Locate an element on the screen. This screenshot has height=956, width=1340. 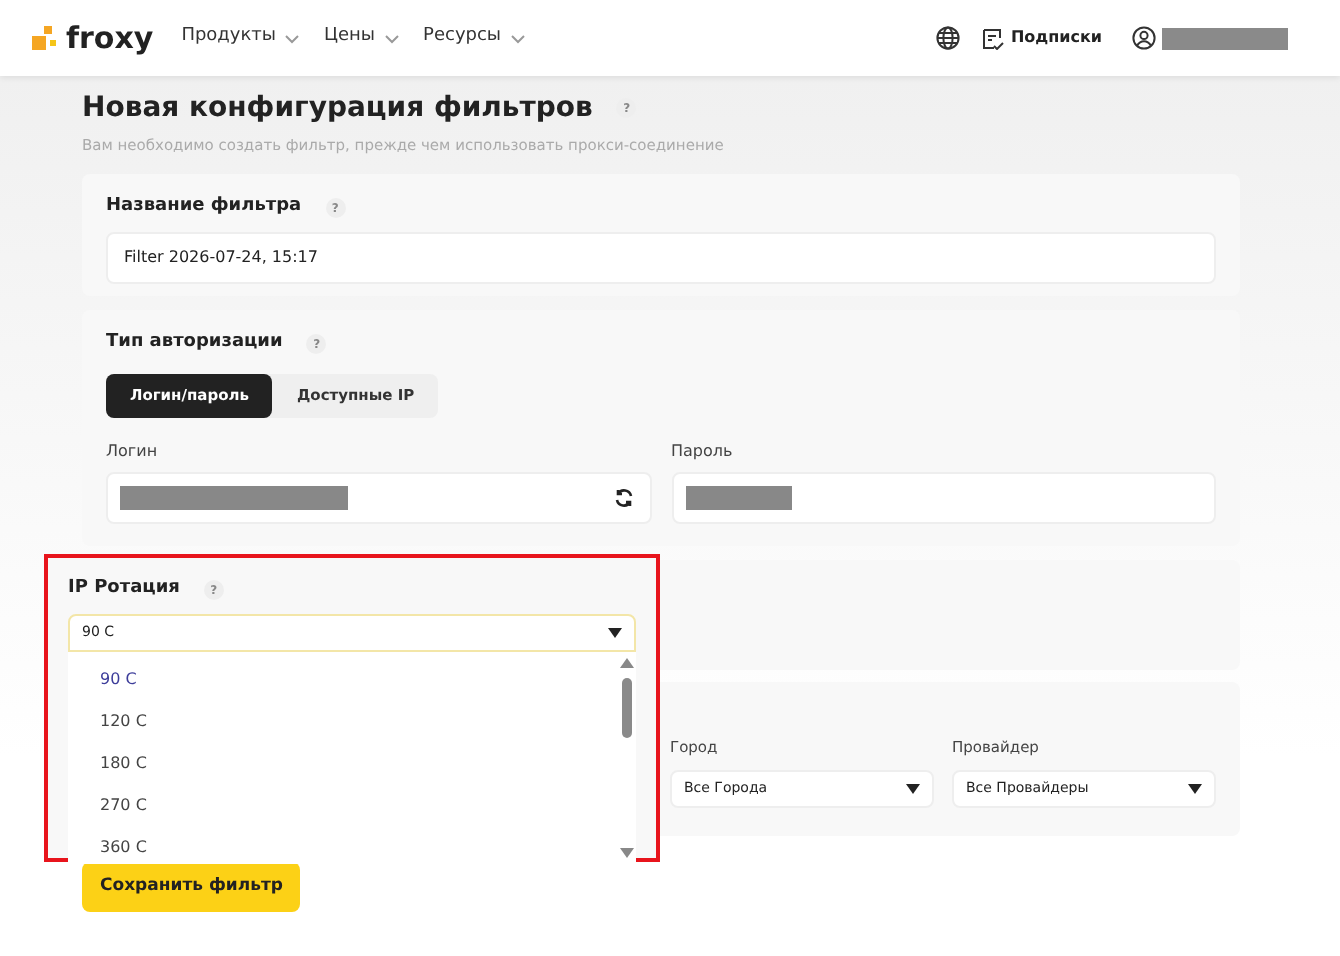
dropdown-option: 180 C is located at coordinates (358, 763).